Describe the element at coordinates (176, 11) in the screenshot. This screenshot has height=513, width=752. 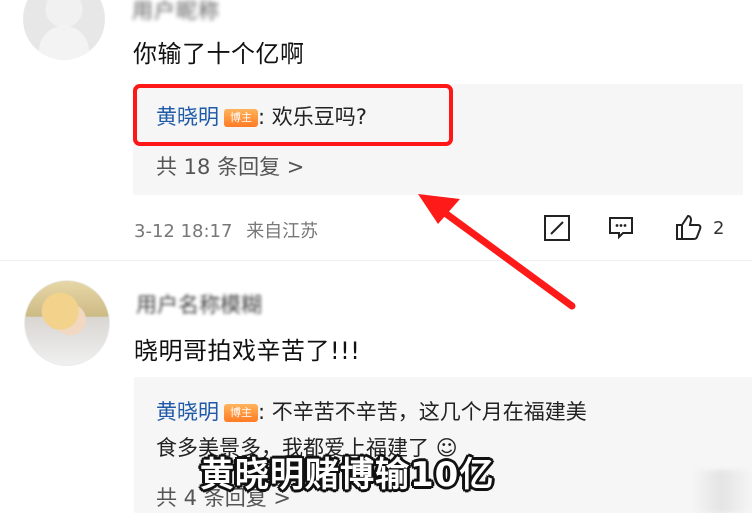
I see `commenter-name-blurred: 用户昵称` at that location.